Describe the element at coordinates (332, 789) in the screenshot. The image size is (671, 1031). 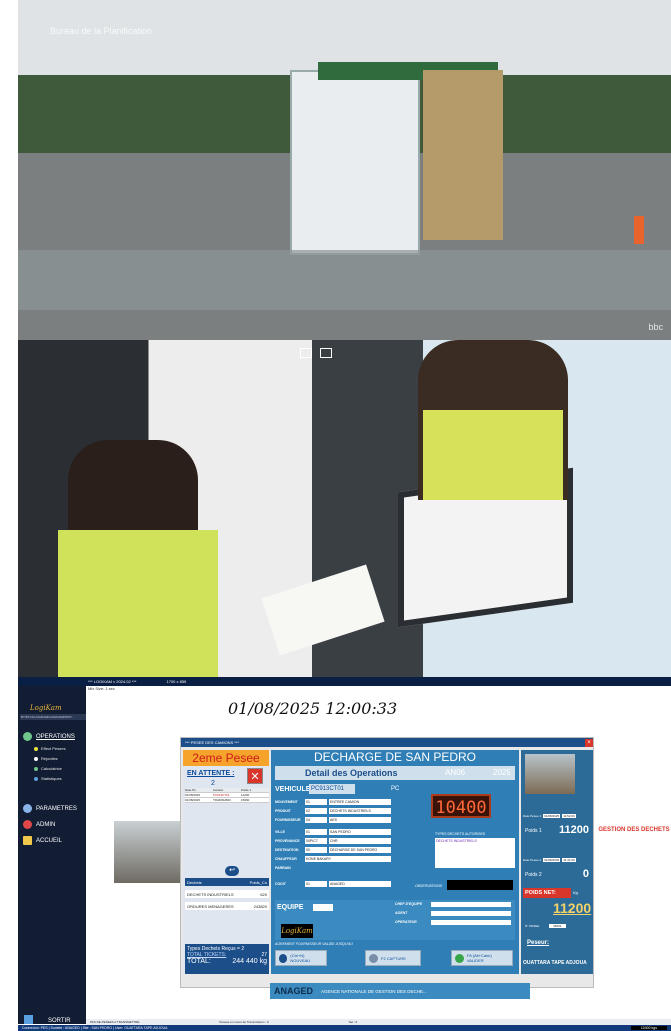
I see `vehicule-input: PC913CT01` at that location.